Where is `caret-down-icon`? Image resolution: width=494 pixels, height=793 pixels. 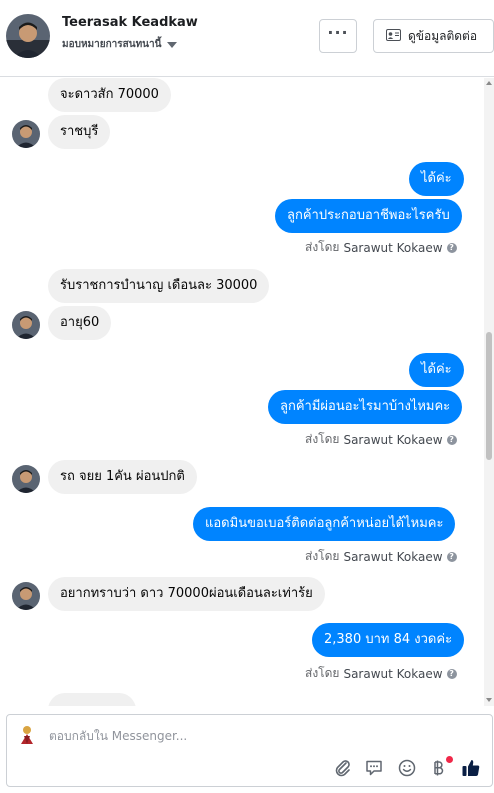 caret-down-icon is located at coordinates (172, 44).